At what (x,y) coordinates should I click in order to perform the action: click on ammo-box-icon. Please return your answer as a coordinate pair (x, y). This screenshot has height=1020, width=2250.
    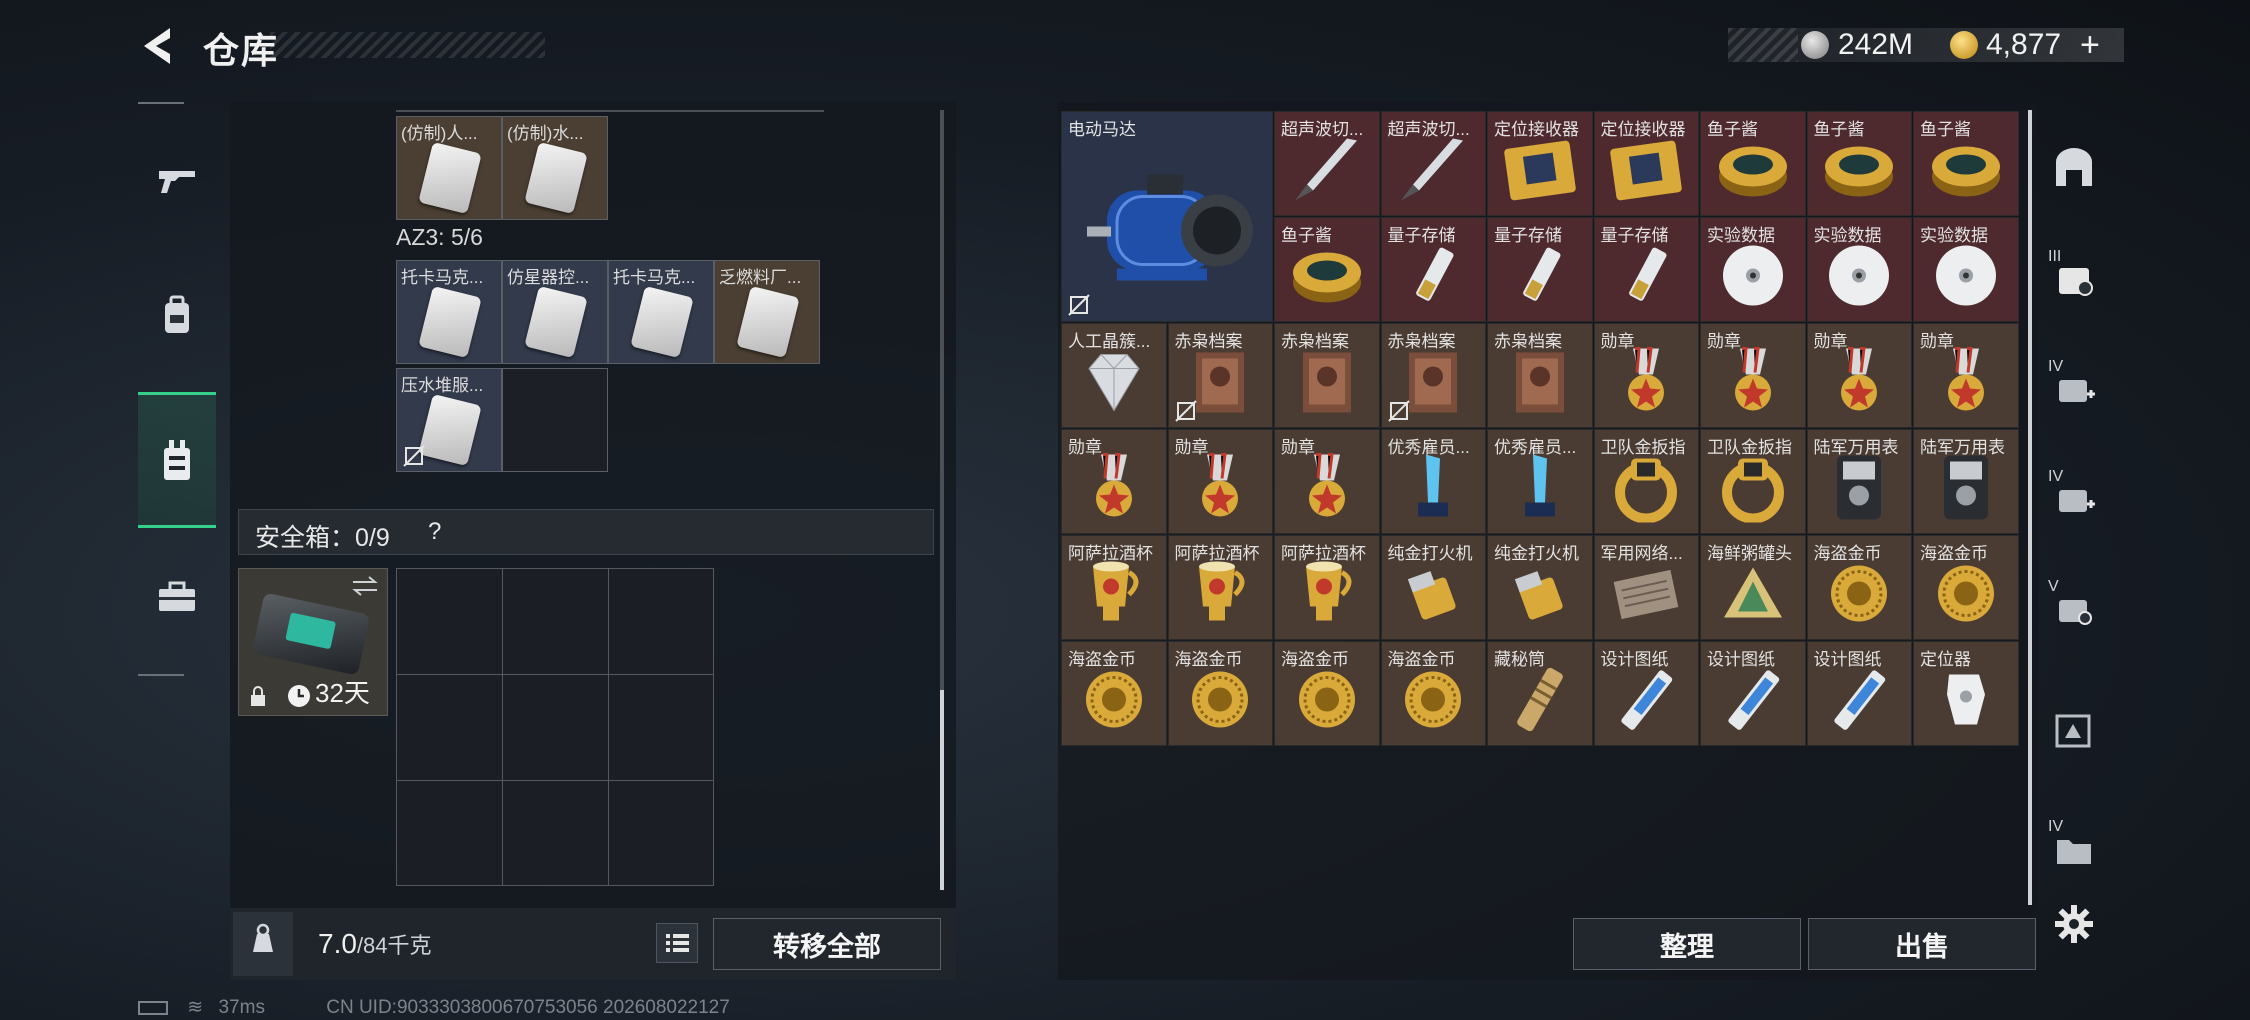
    Looking at the image, I should click on (2073, 731).